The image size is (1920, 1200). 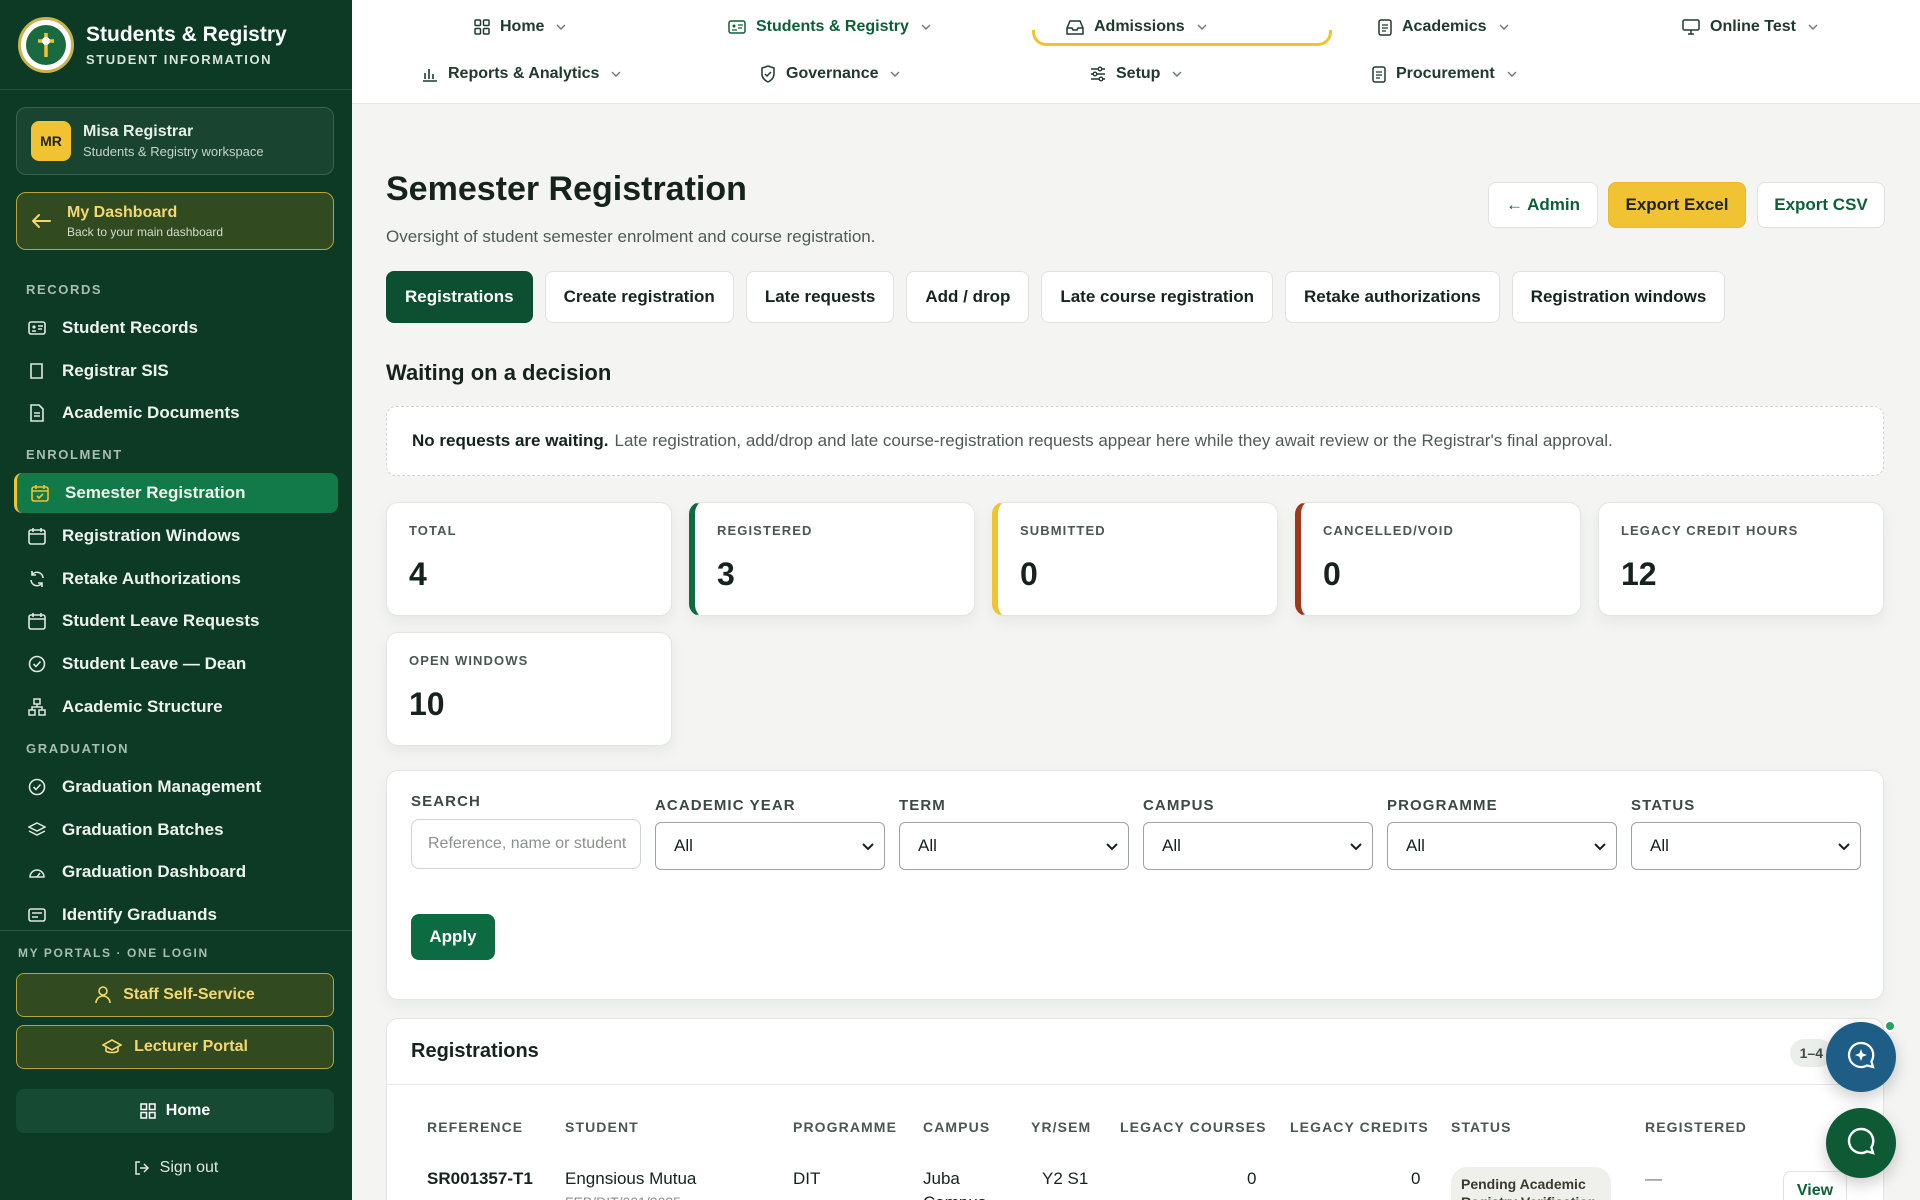 What do you see at coordinates (176, 579) in the screenshot?
I see `sidebar-item-retake-authorizations: Retake Authorizations` at bounding box center [176, 579].